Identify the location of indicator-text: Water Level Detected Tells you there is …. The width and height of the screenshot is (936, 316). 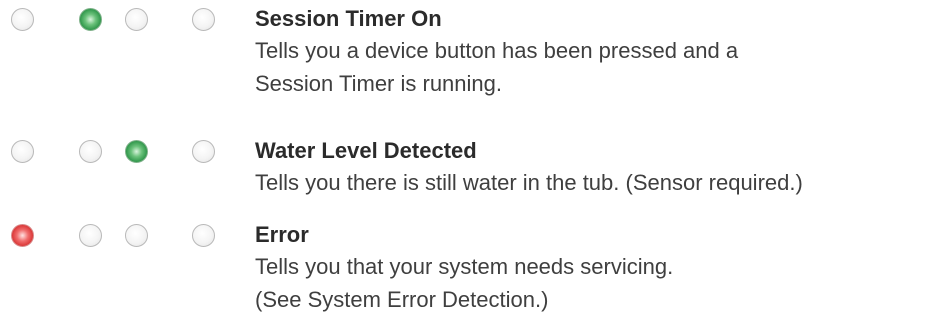
(592, 167).